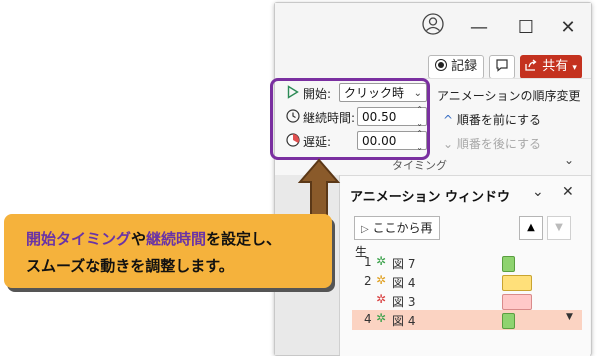  I want to click on callout-text-part2: や, so click(139, 239).